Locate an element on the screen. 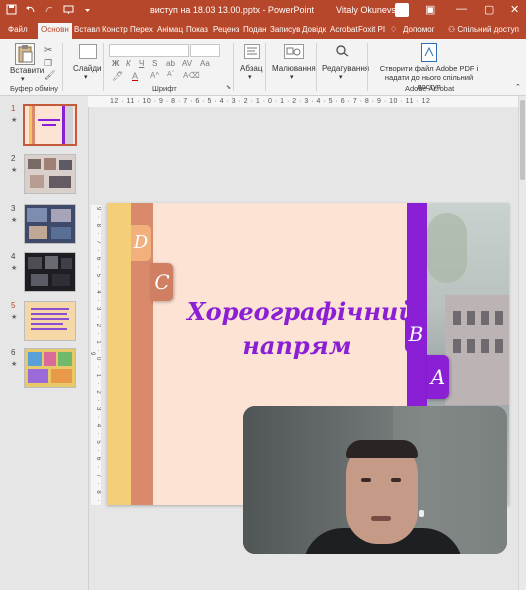 The width and height of the screenshot is (526, 590). cut-icon: ✂ is located at coordinates (48, 50).